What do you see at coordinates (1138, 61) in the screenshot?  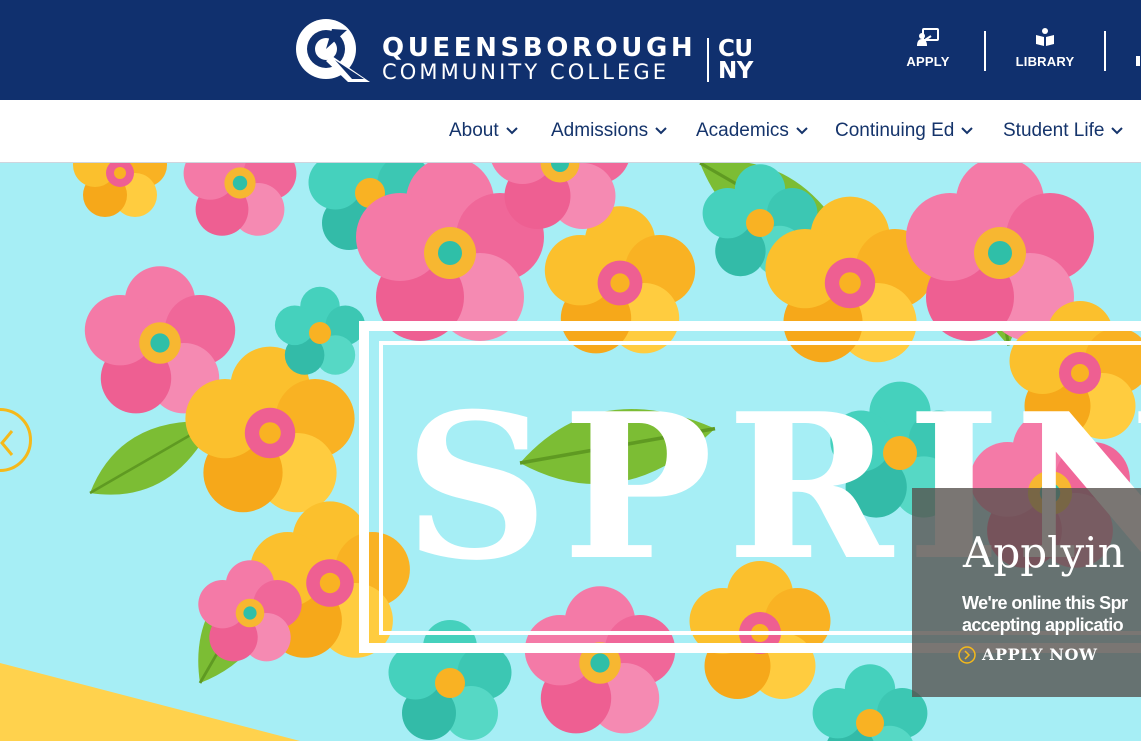 I see `utility-link-partial` at bounding box center [1138, 61].